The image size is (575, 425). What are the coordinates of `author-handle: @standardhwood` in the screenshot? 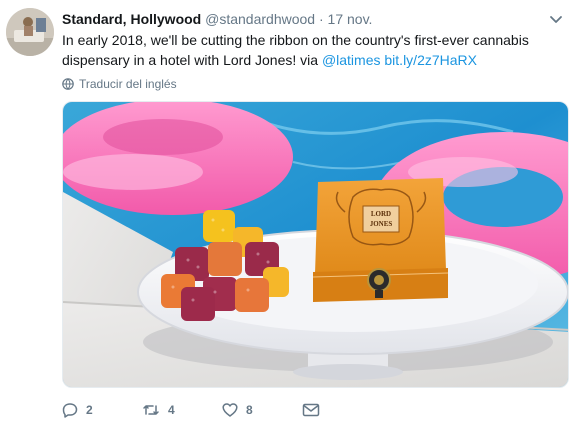 It's located at (260, 19).